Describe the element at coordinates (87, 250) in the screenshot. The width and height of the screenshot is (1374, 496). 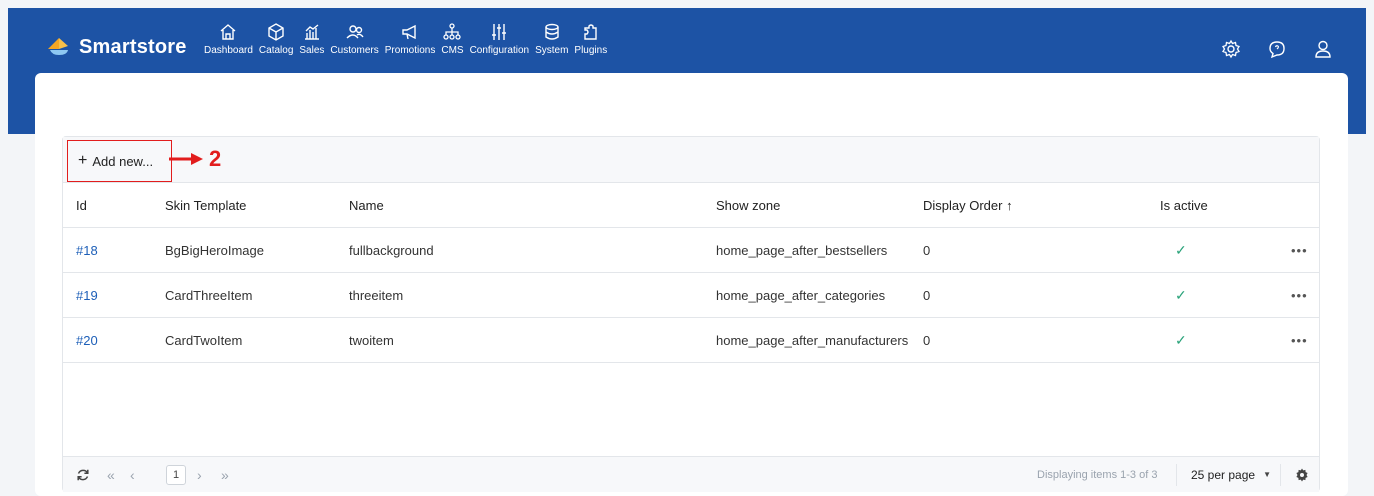
I see `row-id-link: #18` at that location.